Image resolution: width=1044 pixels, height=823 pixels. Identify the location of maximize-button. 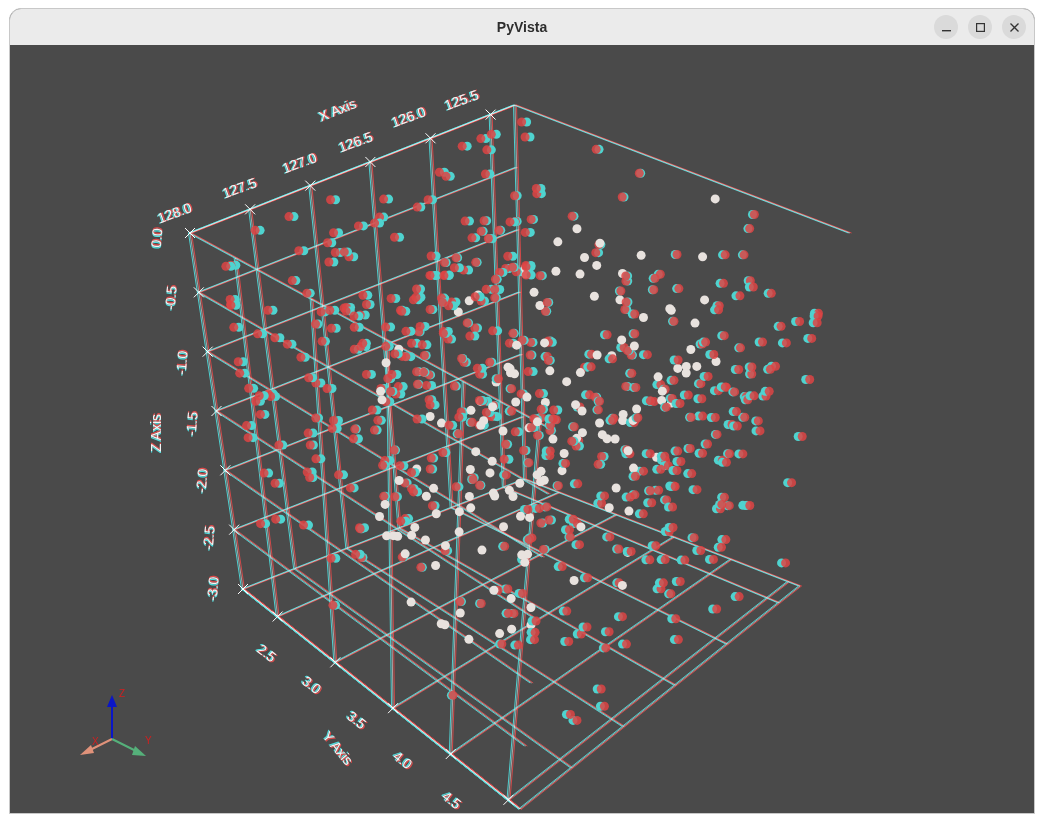
(980, 27).